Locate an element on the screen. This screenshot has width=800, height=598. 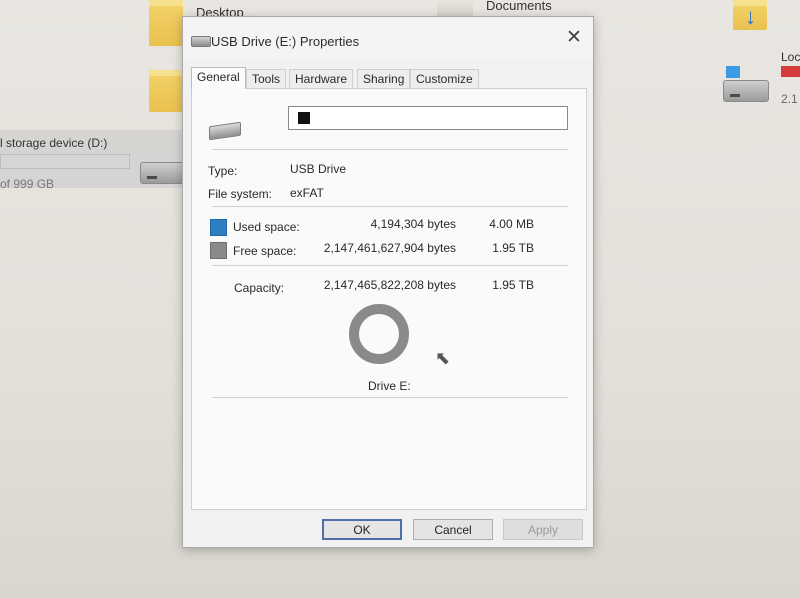
free-space-size: 1.95 TB is located at coordinates (513, 248).